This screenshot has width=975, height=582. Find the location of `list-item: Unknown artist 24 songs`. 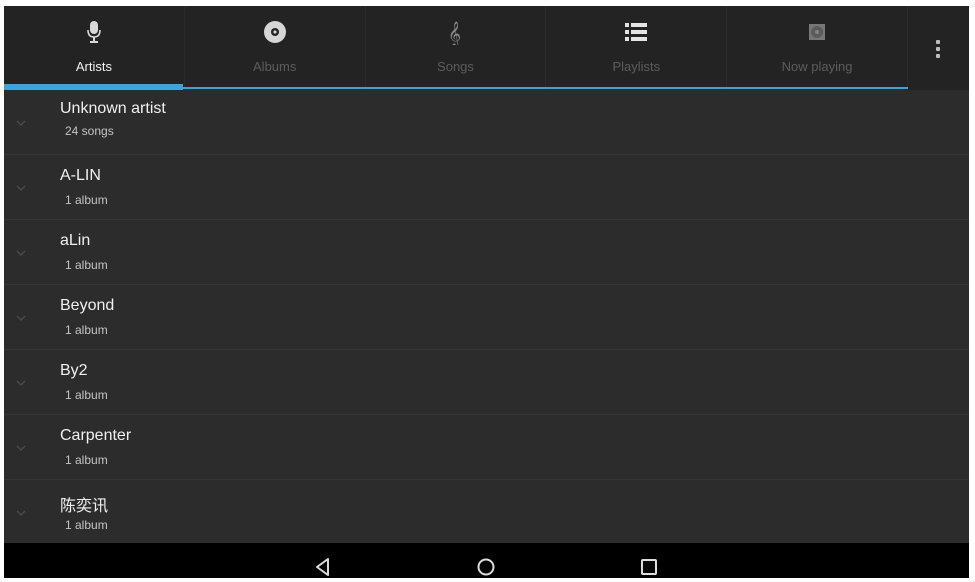

list-item: Unknown artist 24 songs is located at coordinates (486, 122).